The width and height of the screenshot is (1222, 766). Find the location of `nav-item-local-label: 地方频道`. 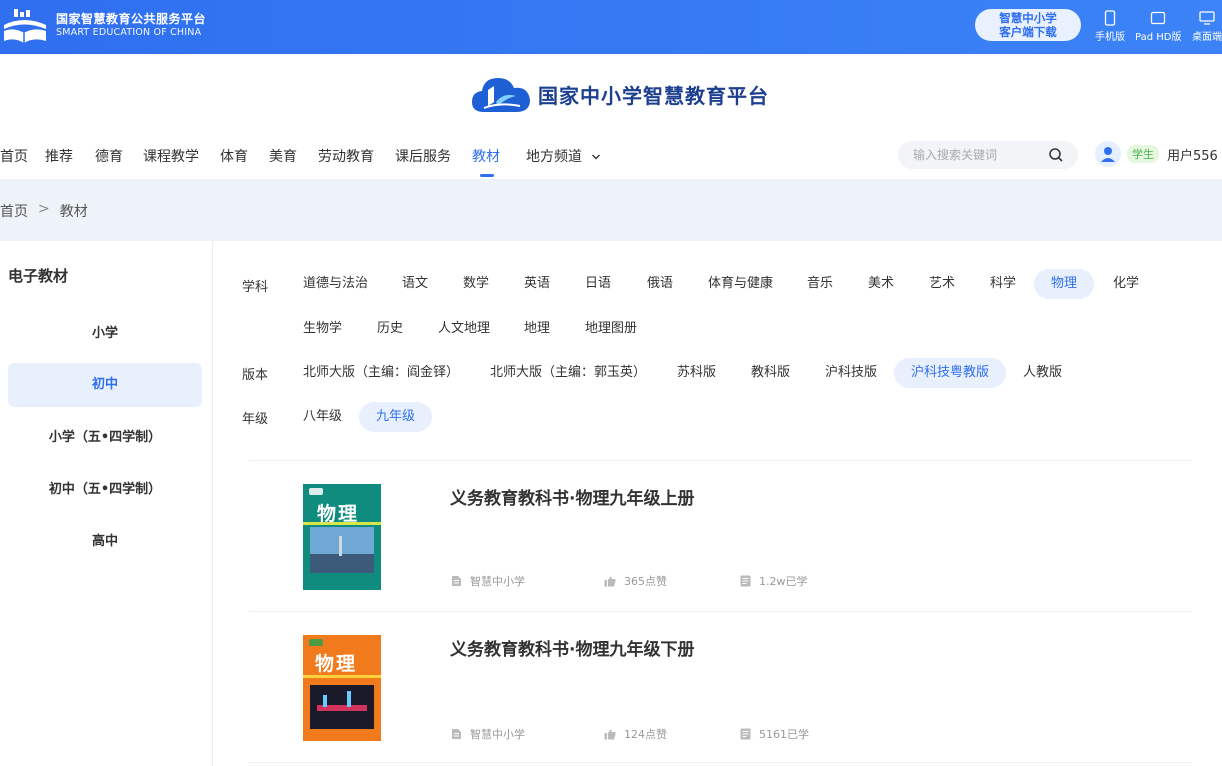

nav-item-local-label: 地方频道 is located at coordinates (554, 157).